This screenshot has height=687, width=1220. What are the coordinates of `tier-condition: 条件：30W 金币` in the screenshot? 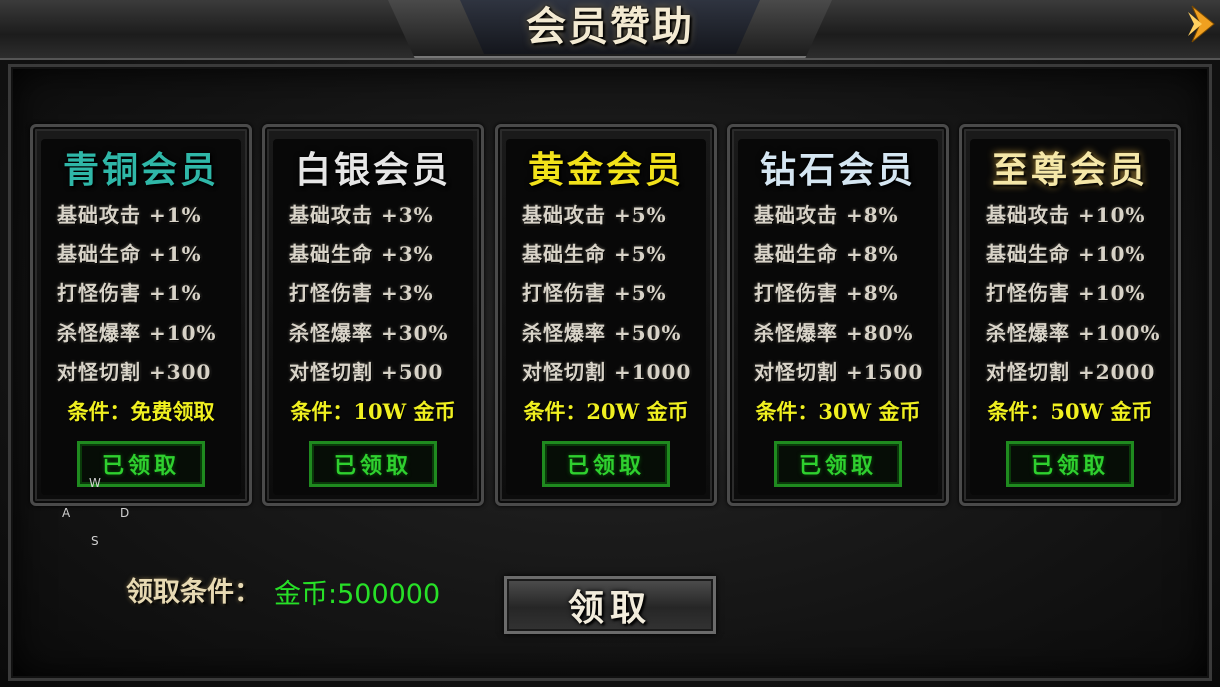 It's located at (838, 411).